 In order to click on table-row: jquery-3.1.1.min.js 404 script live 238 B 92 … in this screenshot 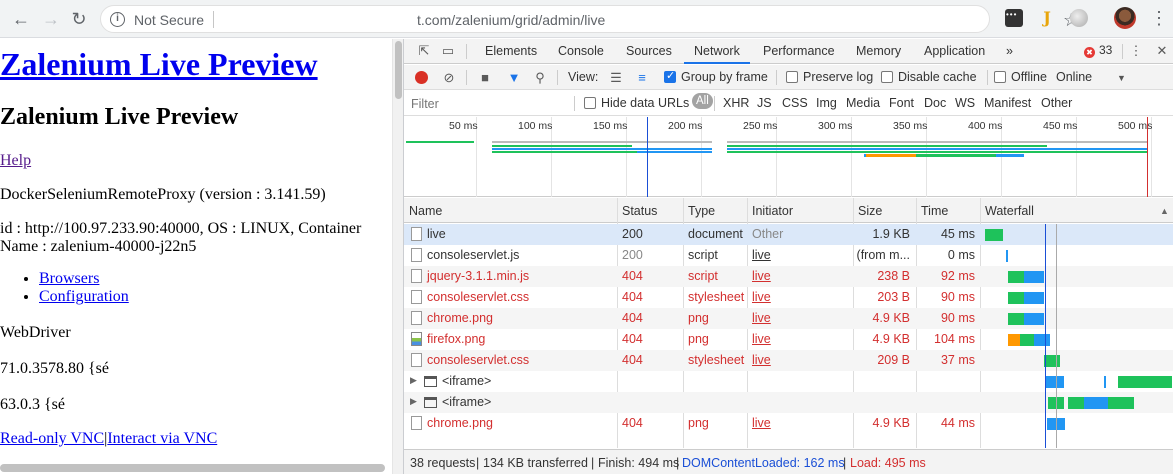, I will do `click(788, 276)`.